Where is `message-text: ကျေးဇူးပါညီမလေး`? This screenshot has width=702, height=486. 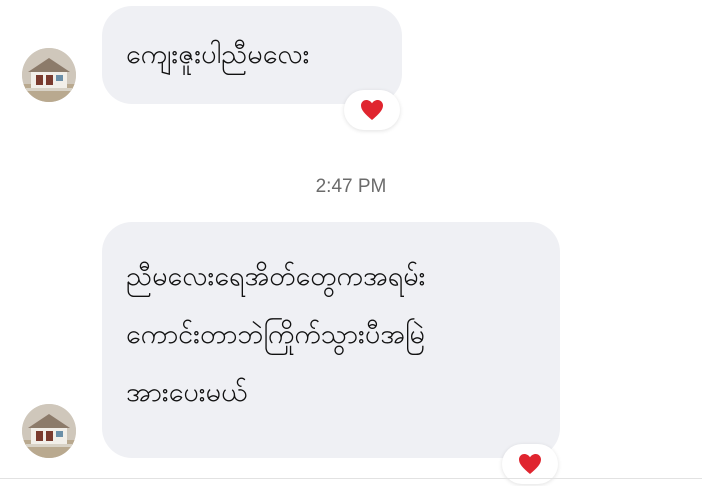
message-text: ကျေးဇူးပါညီမလေး is located at coordinates (218, 54).